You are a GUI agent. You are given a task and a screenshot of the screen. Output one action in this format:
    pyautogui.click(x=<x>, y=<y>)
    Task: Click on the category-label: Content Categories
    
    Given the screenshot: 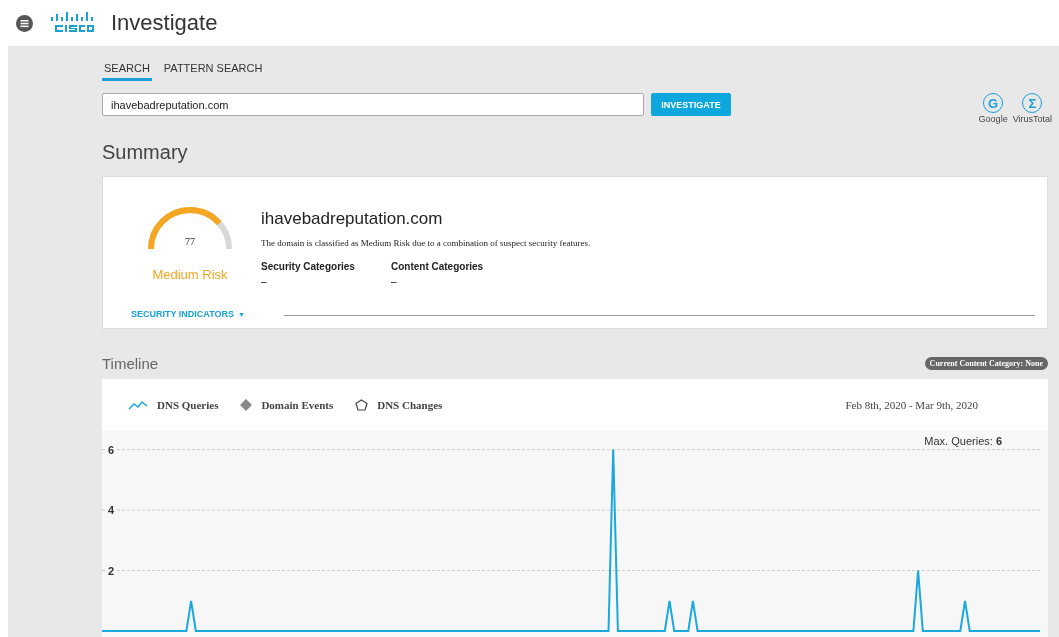 What is the action you would take?
    pyautogui.click(x=437, y=266)
    